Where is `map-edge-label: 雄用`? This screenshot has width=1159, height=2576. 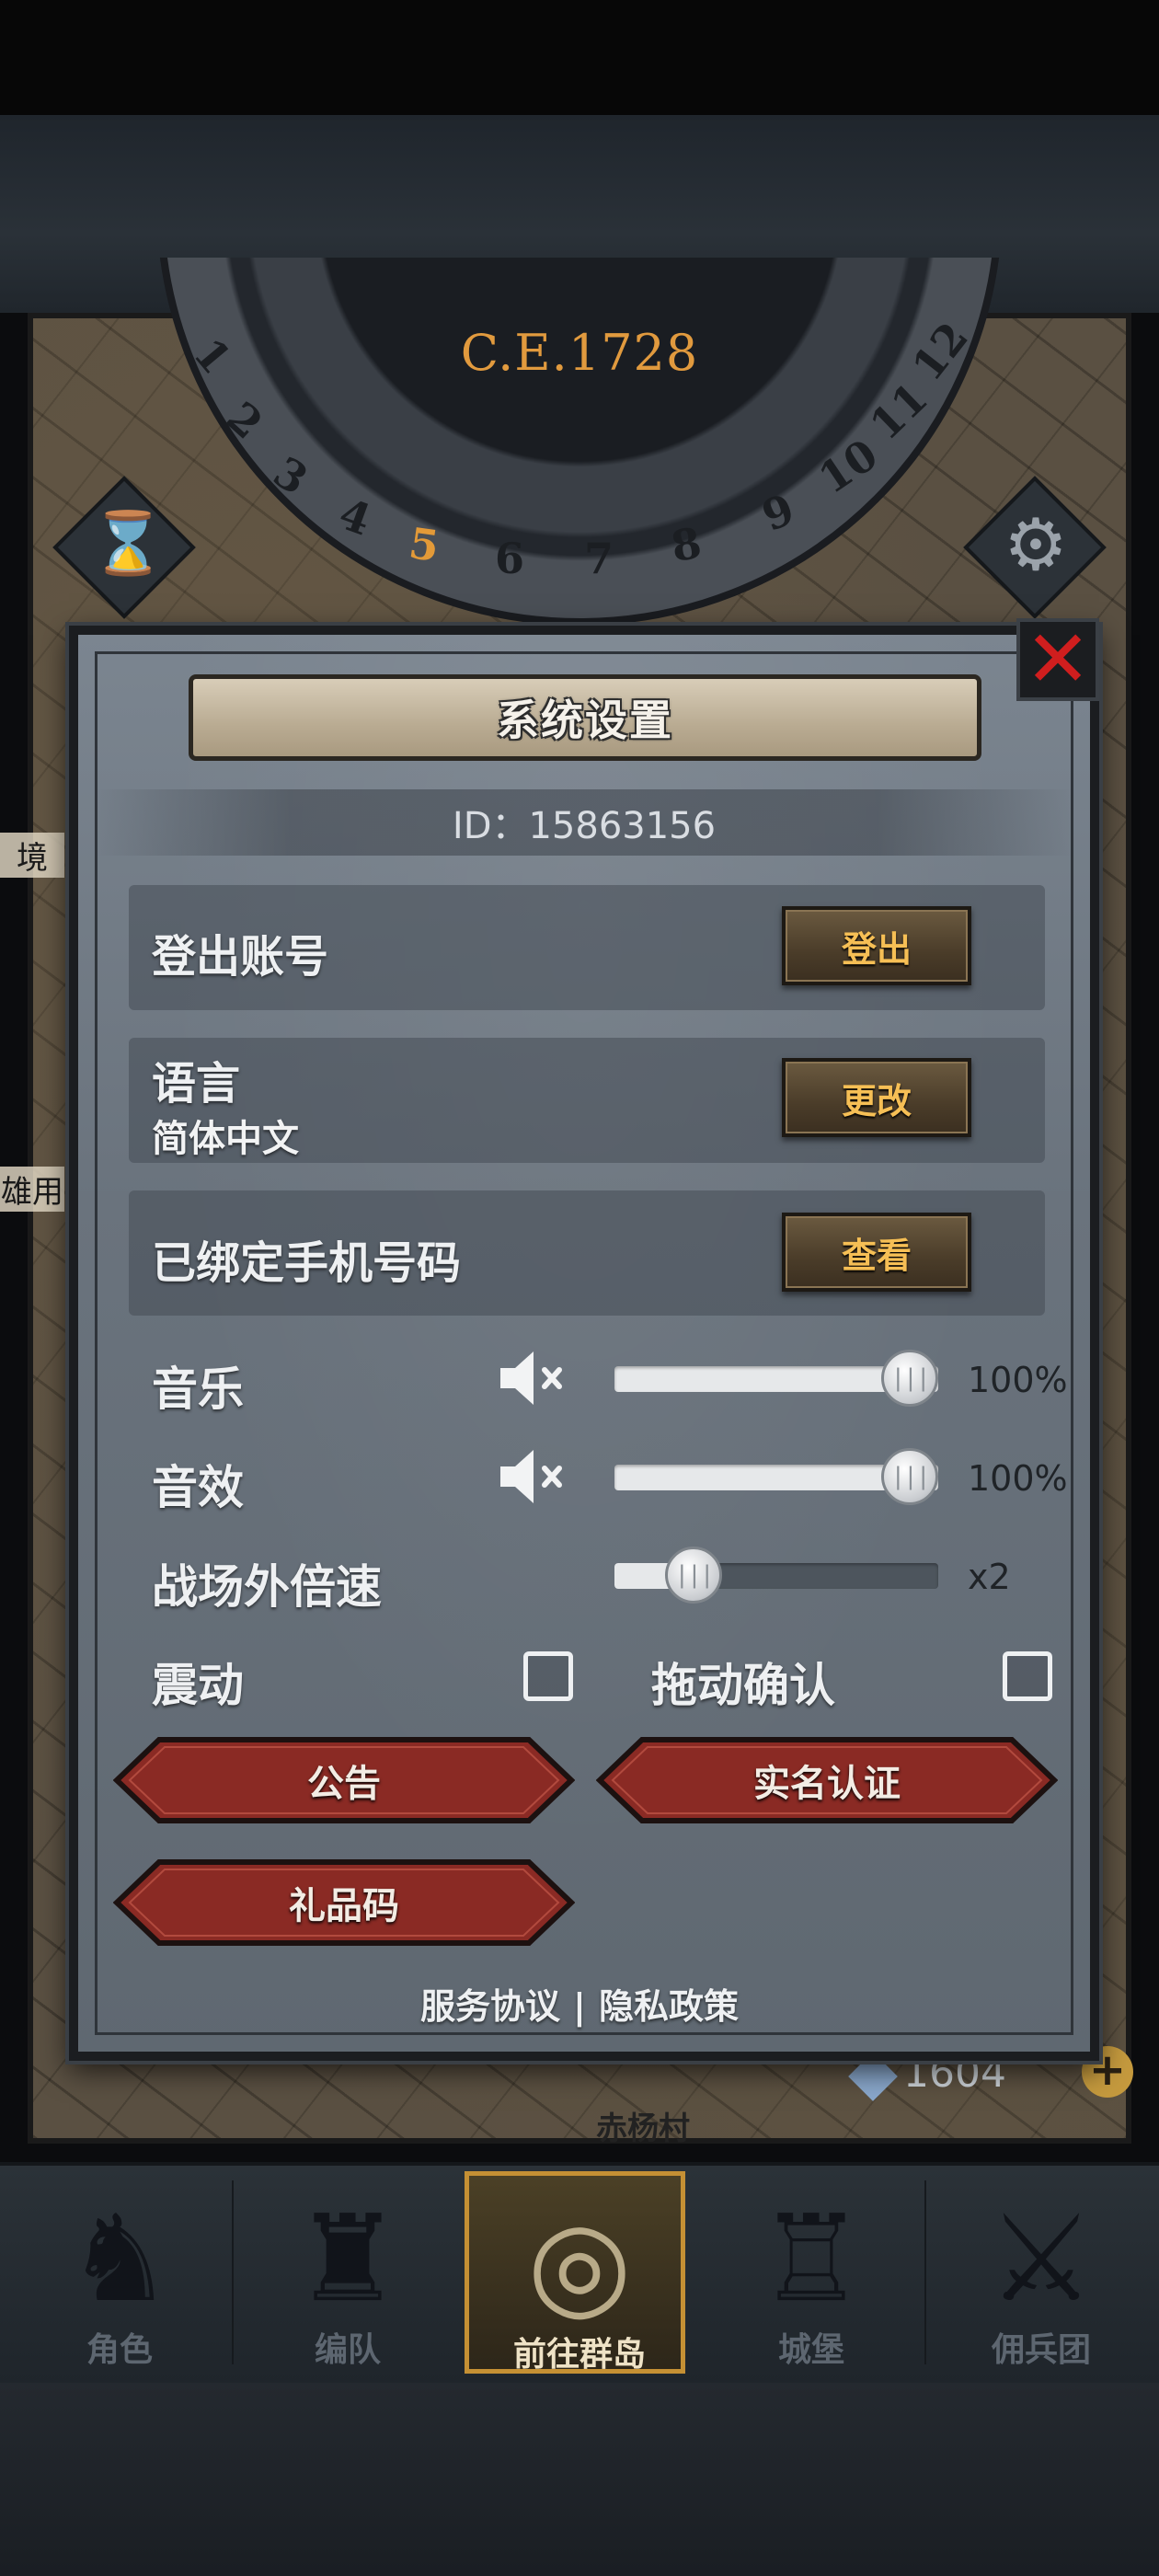 map-edge-label: 雄用 is located at coordinates (32, 1189).